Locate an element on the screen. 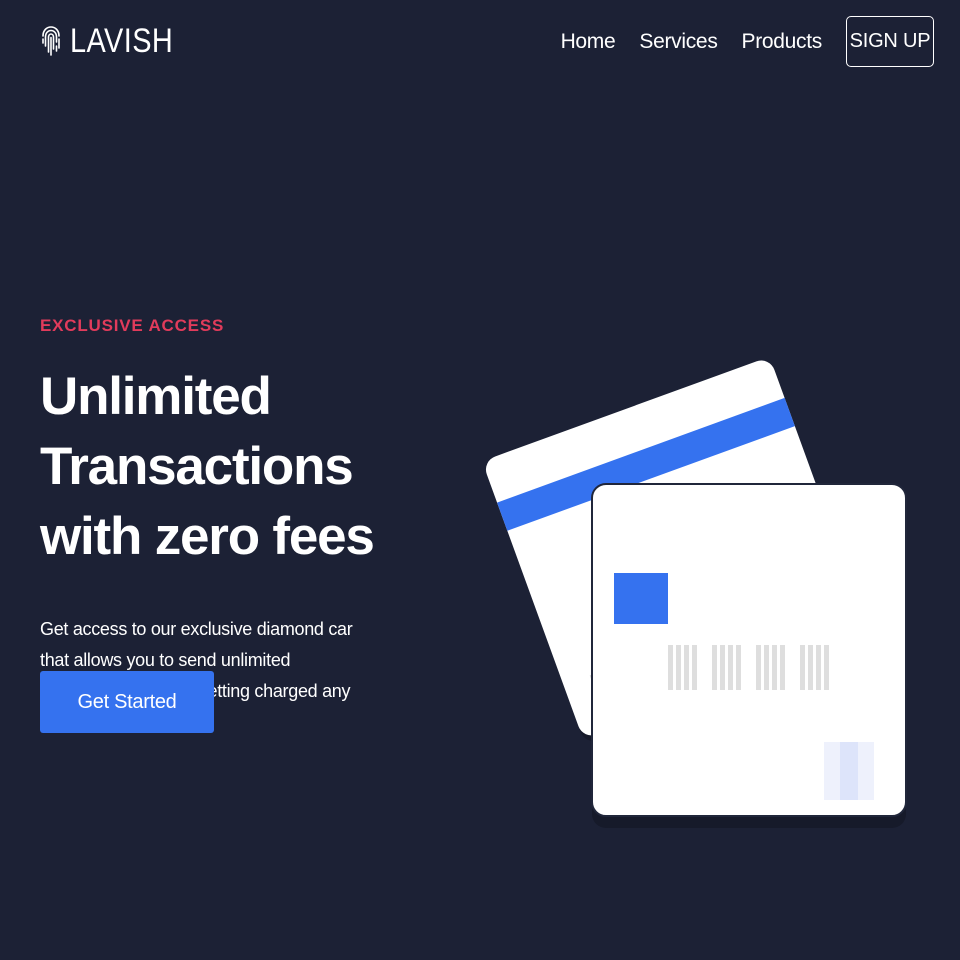 Image resolution: width=960 pixels, height=960 pixels. nav-links: Home Services Products SIGN UP is located at coordinates (747, 41).